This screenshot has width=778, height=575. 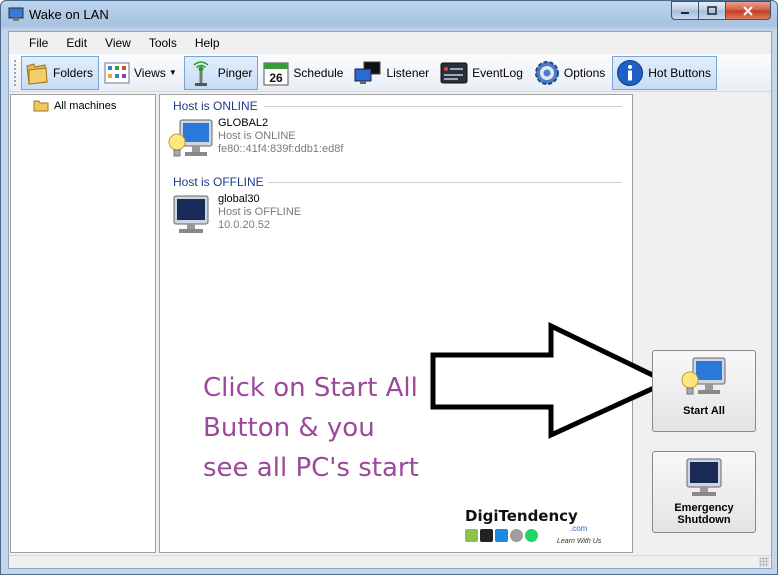 What do you see at coordinates (679, 72) in the screenshot?
I see `hot-buttons-label: Hot Buttons` at bounding box center [679, 72].